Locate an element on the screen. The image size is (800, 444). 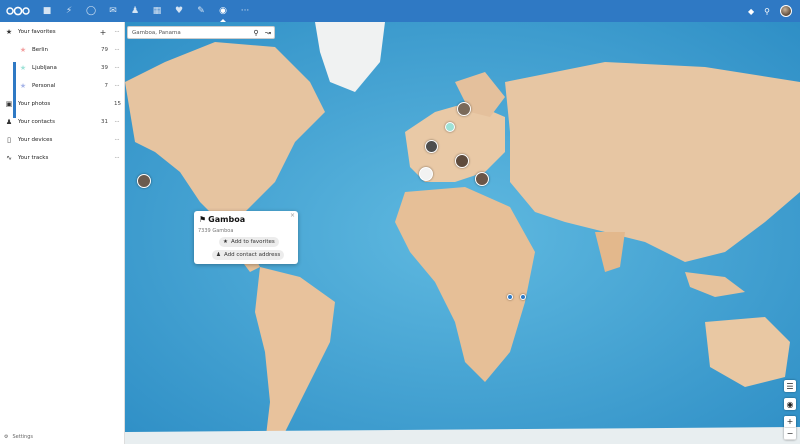
zoom-out-button: − is located at coordinates (790, 434).